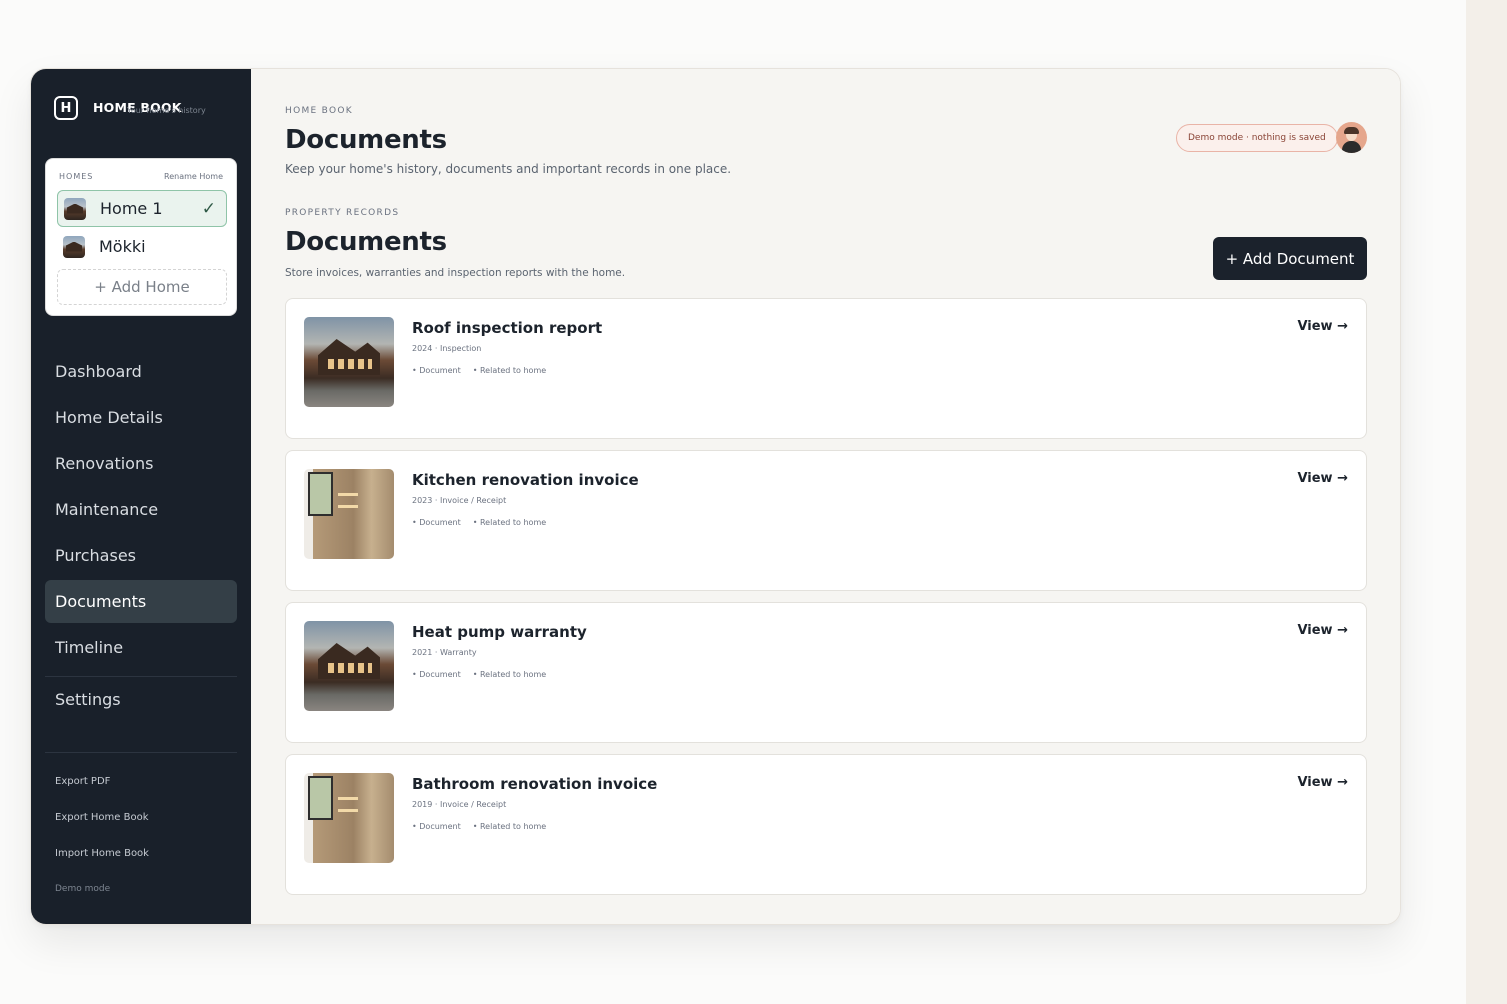 This screenshot has height=1004, width=1507. What do you see at coordinates (82, 781) in the screenshot?
I see `export-pdf-link: Export PDF` at bounding box center [82, 781].